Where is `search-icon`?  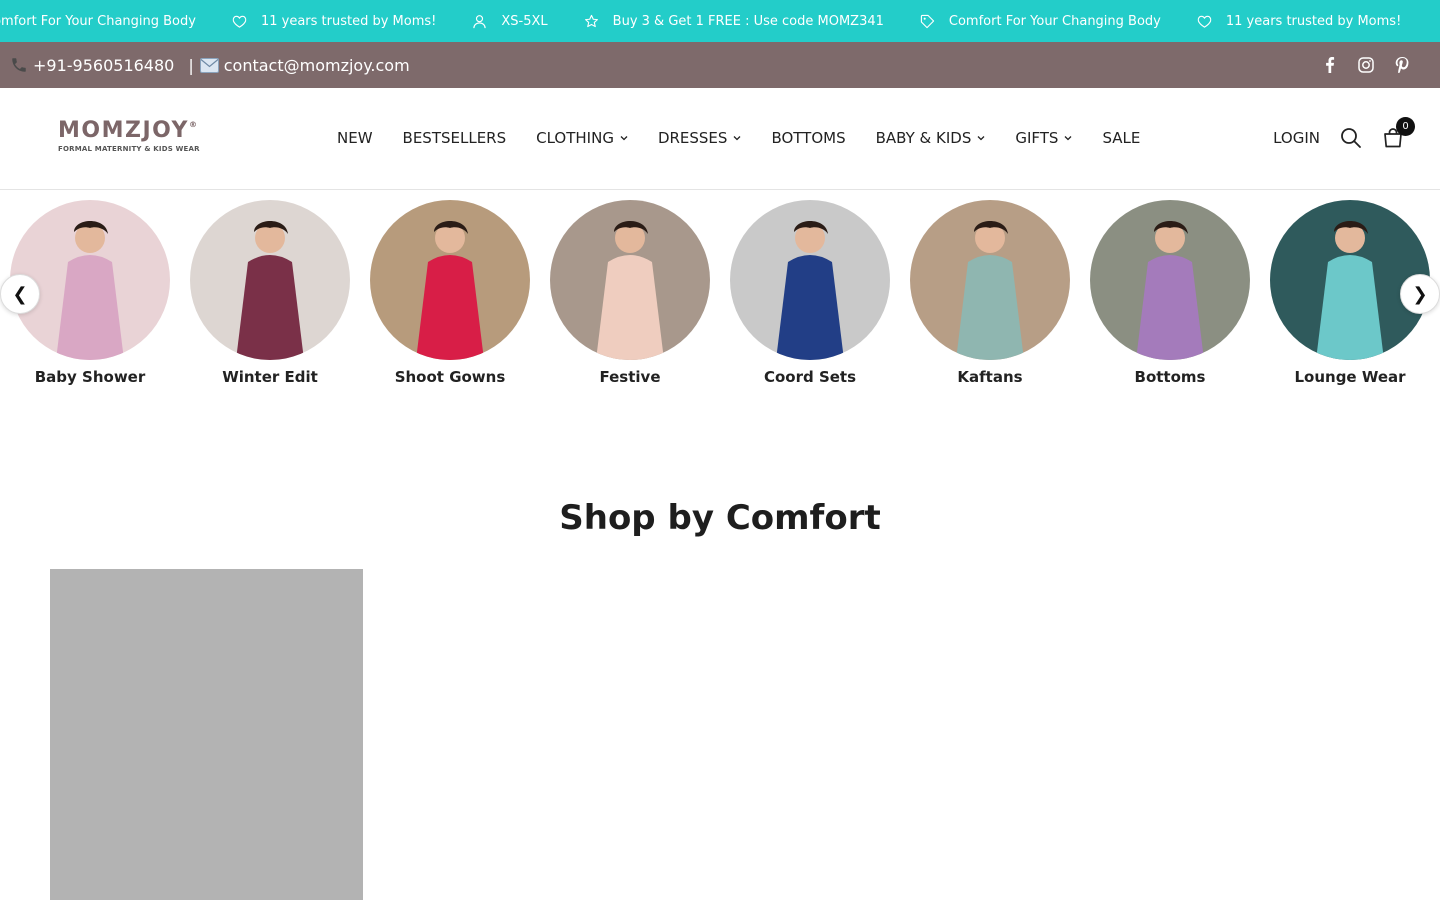 search-icon is located at coordinates (1351, 138).